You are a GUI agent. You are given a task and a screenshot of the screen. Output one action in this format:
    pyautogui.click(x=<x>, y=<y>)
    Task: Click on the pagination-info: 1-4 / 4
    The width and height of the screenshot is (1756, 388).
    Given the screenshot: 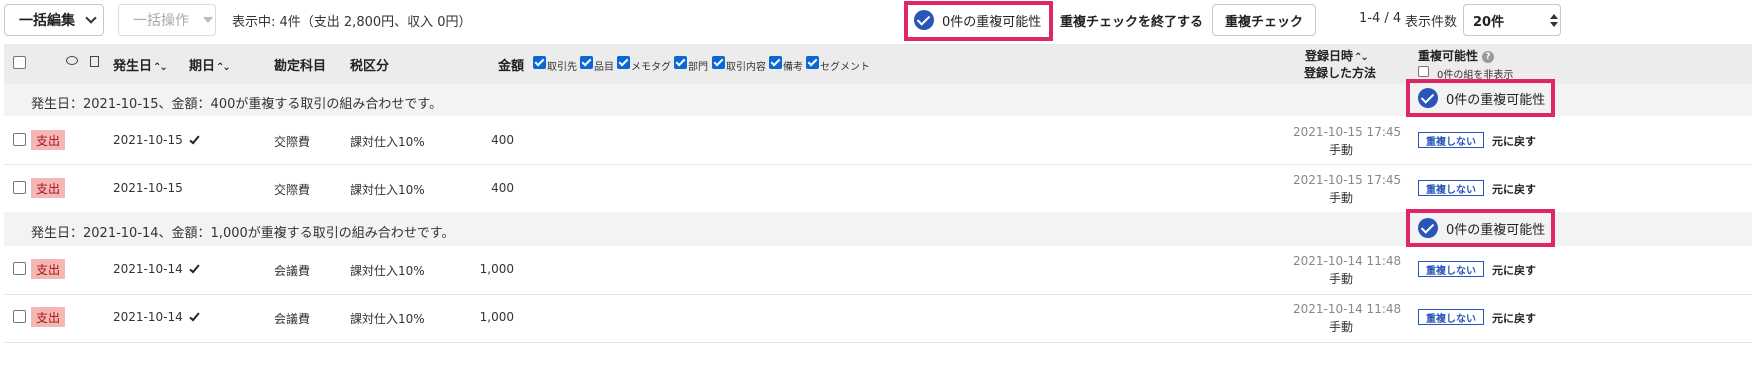 What is the action you would take?
    pyautogui.click(x=1380, y=18)
    